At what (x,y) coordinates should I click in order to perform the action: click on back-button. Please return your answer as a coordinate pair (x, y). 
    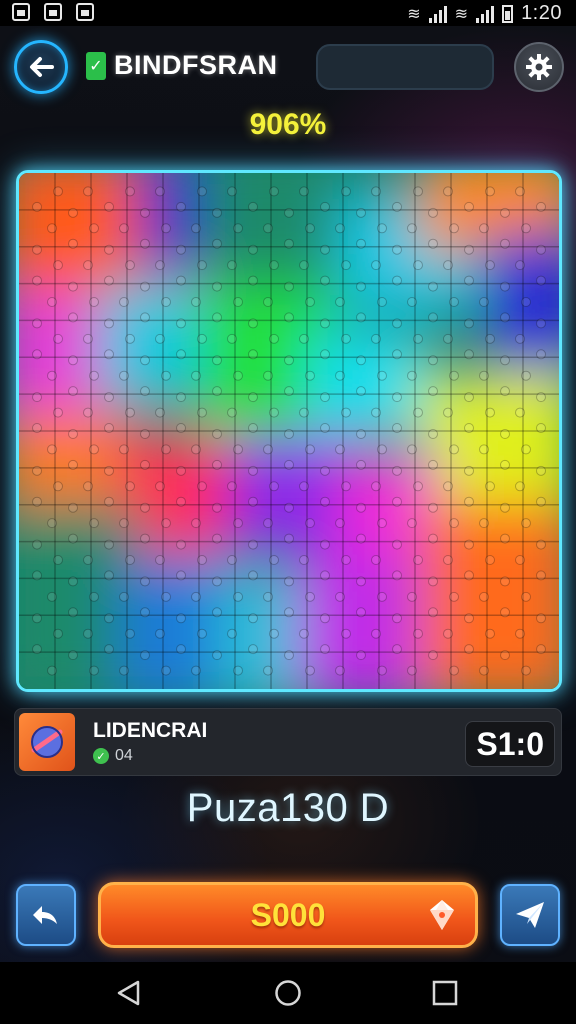
    Looking at the image, I should click on (41, 67).